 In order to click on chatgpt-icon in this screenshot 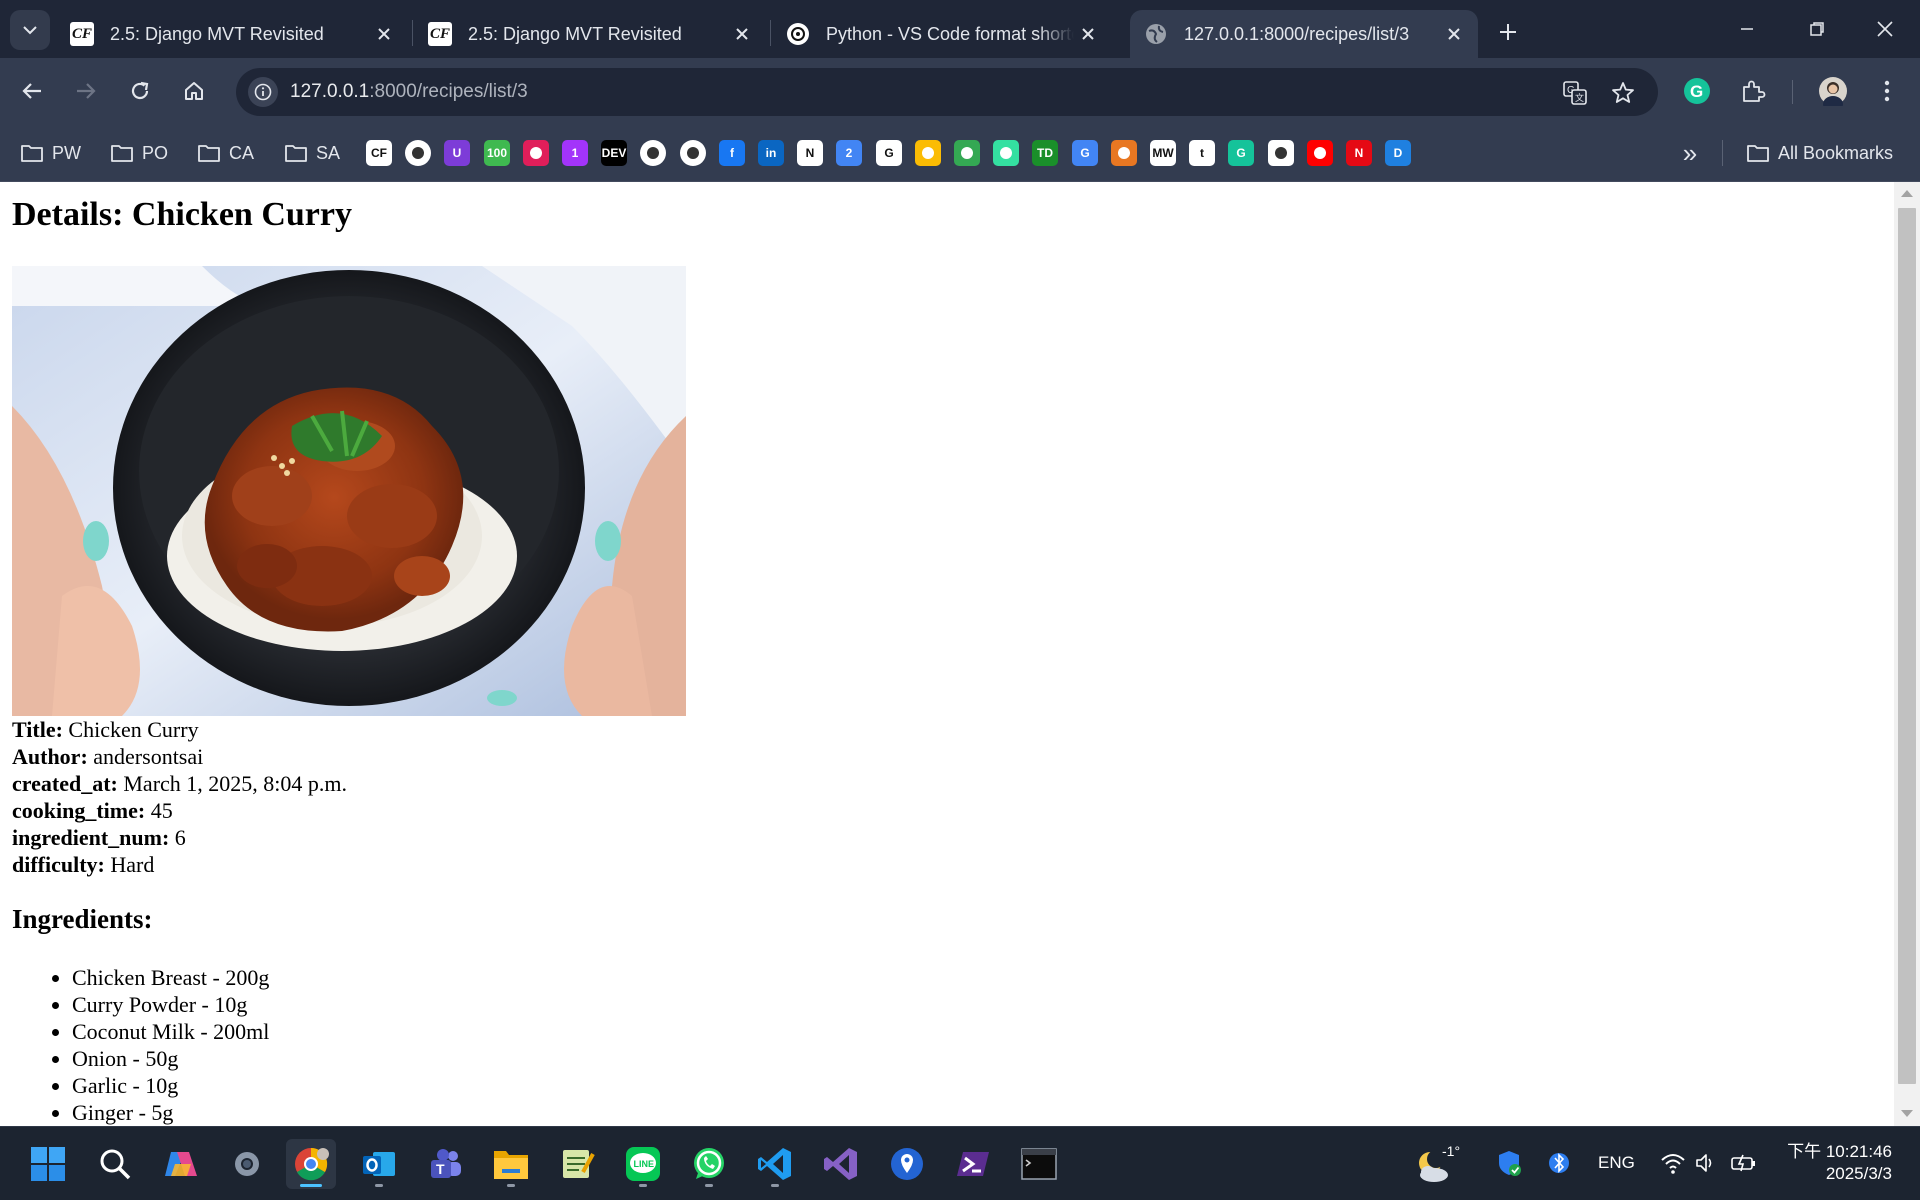, I will do `click(653, 153)`.